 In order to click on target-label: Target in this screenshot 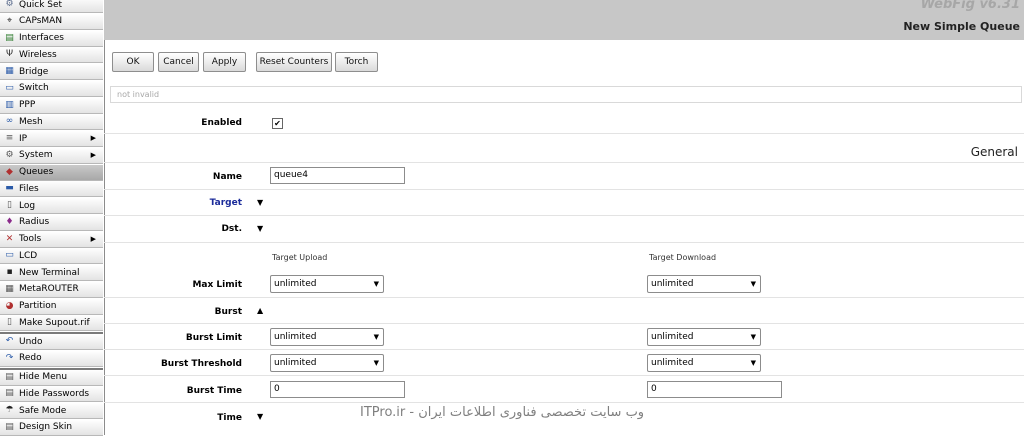, I will do `click(172, 203)`.